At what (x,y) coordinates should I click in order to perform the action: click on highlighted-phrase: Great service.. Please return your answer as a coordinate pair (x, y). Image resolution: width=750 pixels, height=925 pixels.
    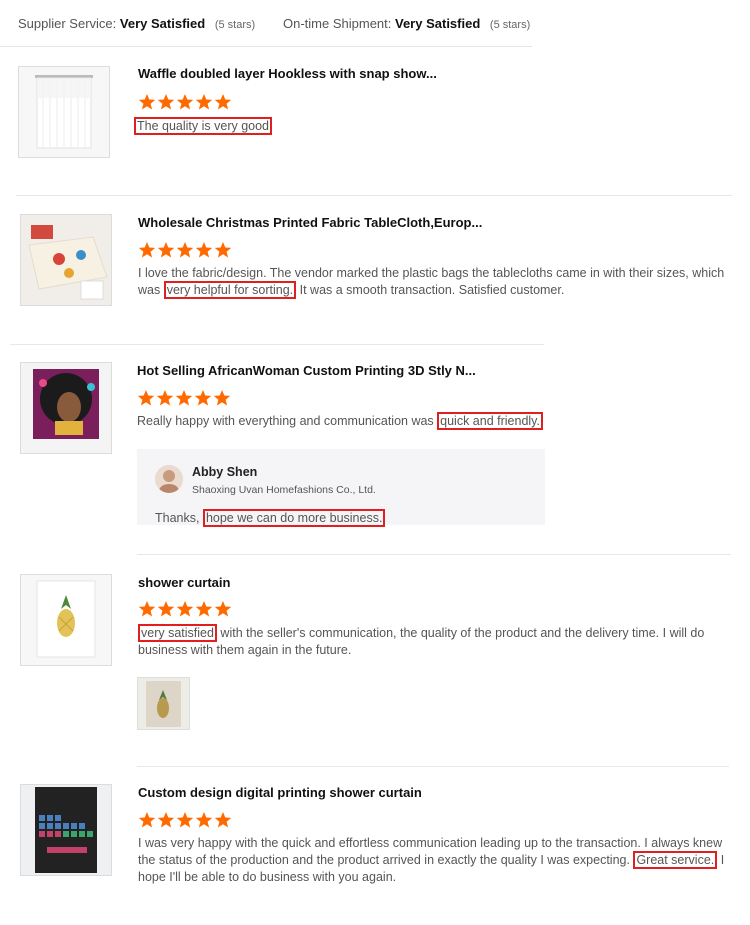
    Looking at the image, I should click on (675, 860).